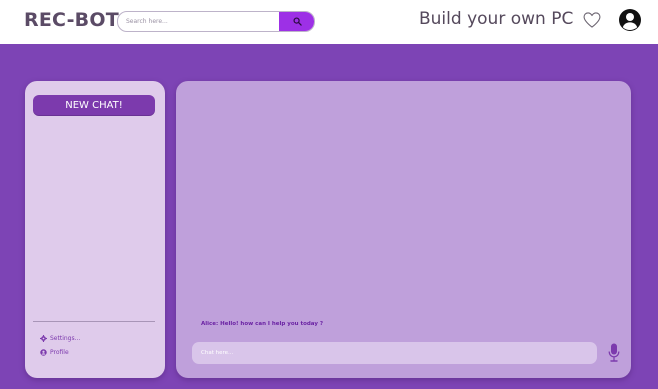 The width and height of the screenshot is (658, 389). I want to click on sidebar-divider, so click(94, 321).